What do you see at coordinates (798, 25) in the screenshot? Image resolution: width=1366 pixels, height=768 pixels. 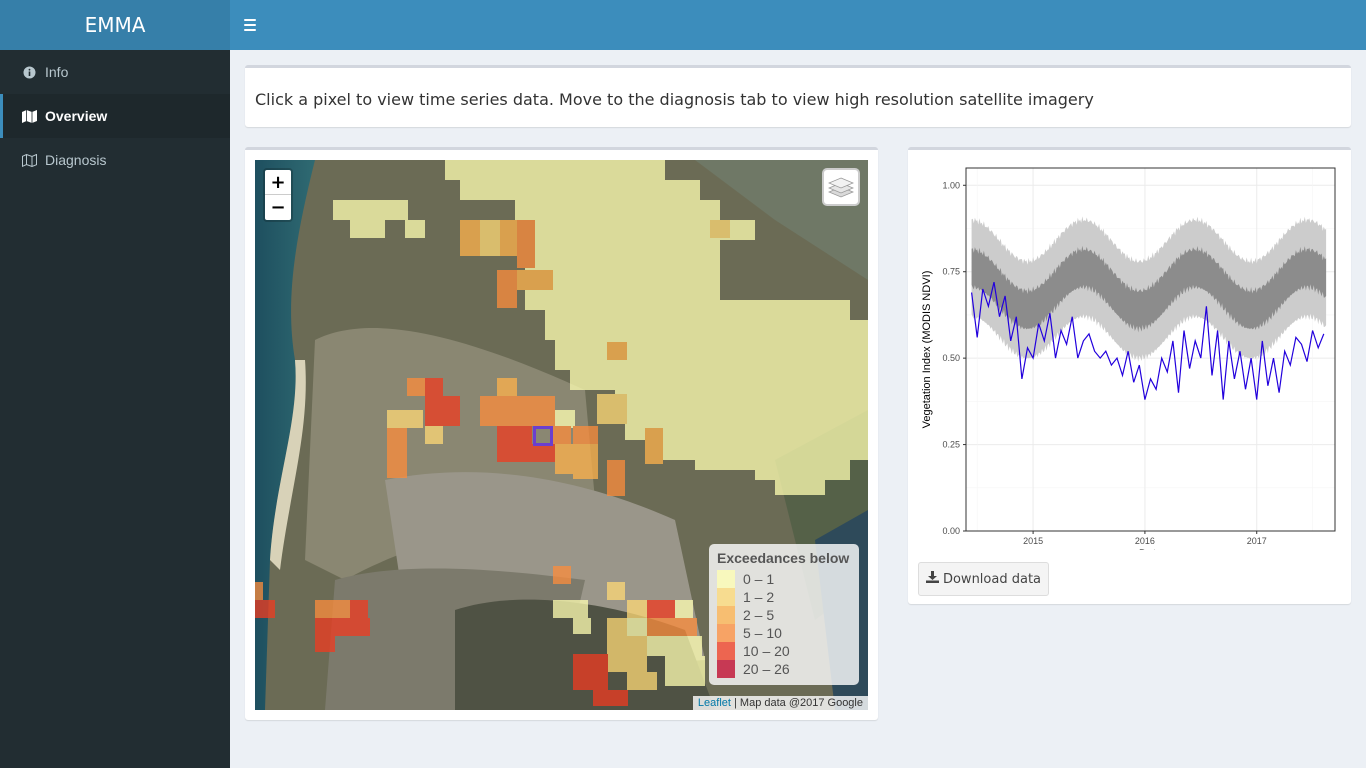 I see `top-navbar` at bounding box center [798, 25].